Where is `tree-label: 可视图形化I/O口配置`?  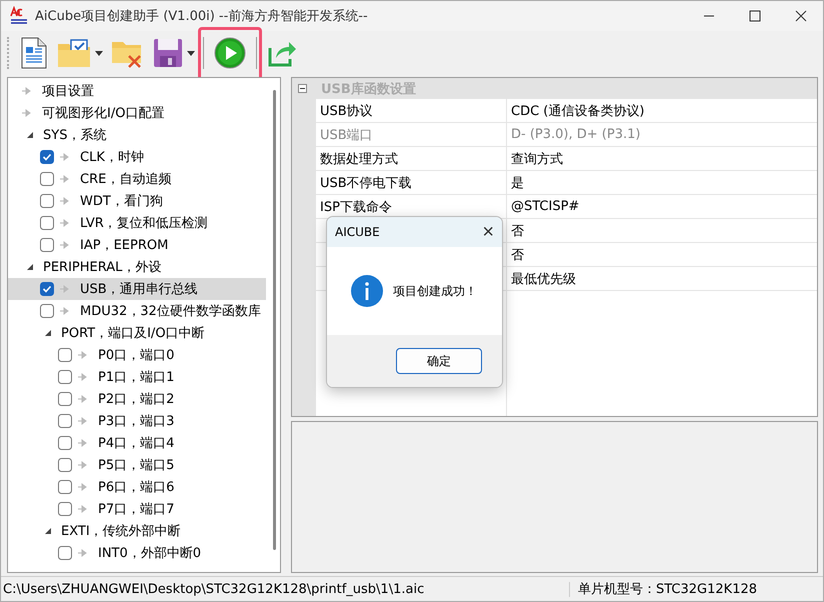 tree-label: 可视图形化I/O口配置 is located at coordinates (103, 113).